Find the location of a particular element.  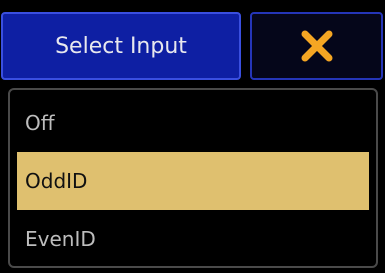

dialog-title-label: Select Input is located at coordinates (121, 46).